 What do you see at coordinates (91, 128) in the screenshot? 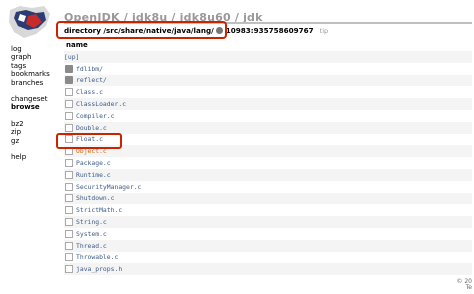
I see `file-link: Double.c` at bounding box center [91, 128].